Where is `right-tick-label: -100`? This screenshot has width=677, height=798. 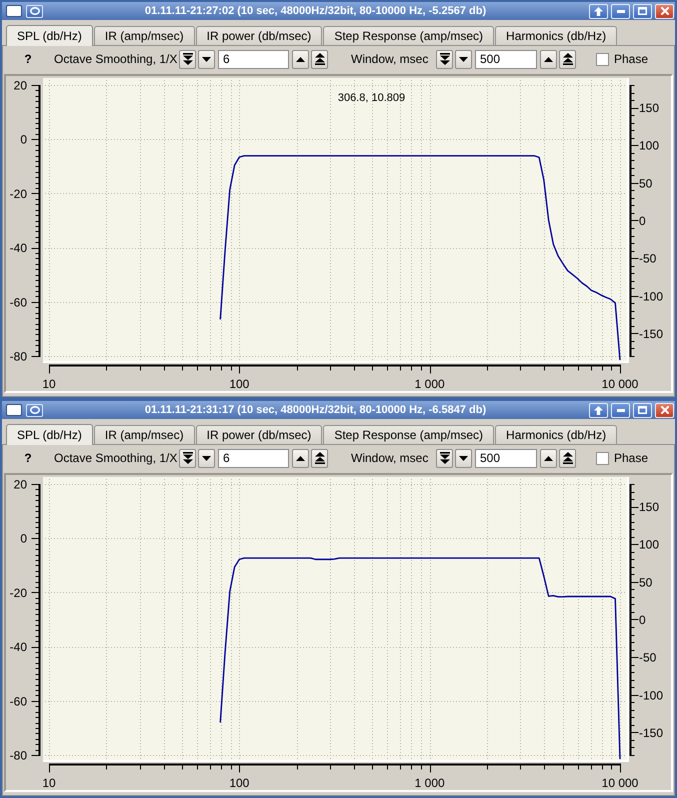 right-tick-label: -100 is located at coordinates (651, 296).